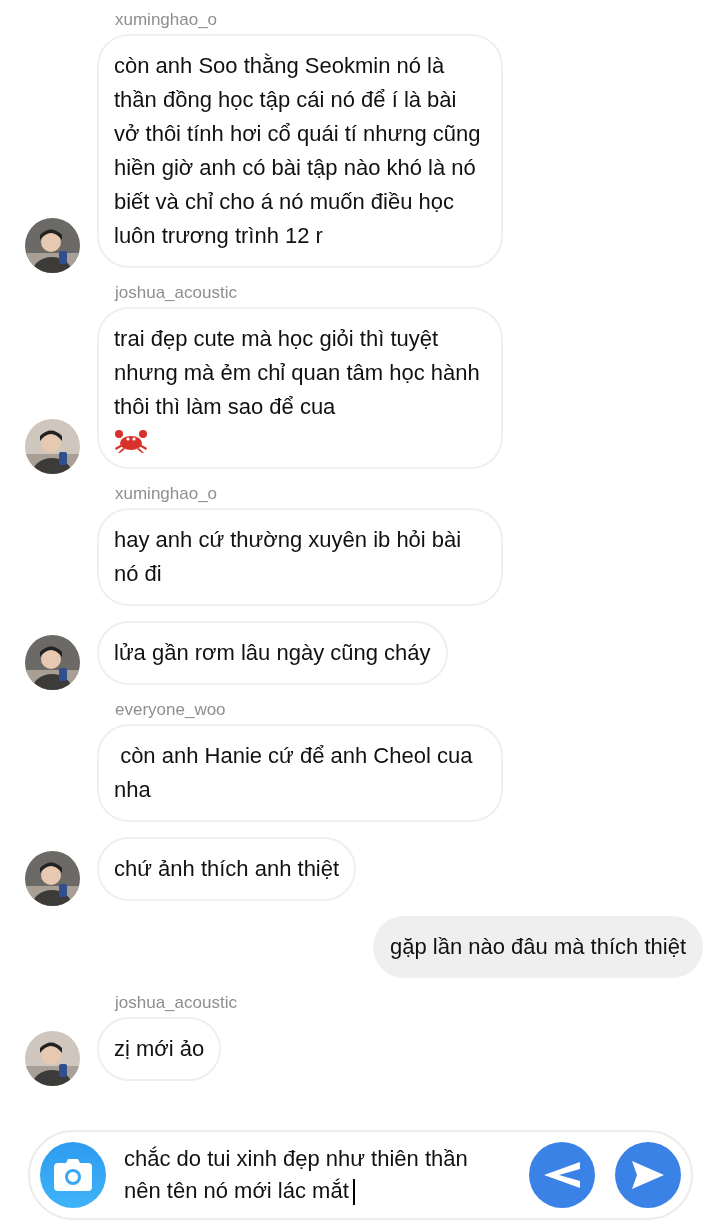  What do you see at coordinates (300, 557) in the screenshot?
I see `message-bubble: hay anh cứ thường xuyên ib hỏi bài nó đi` at bounding box center [300, 557].